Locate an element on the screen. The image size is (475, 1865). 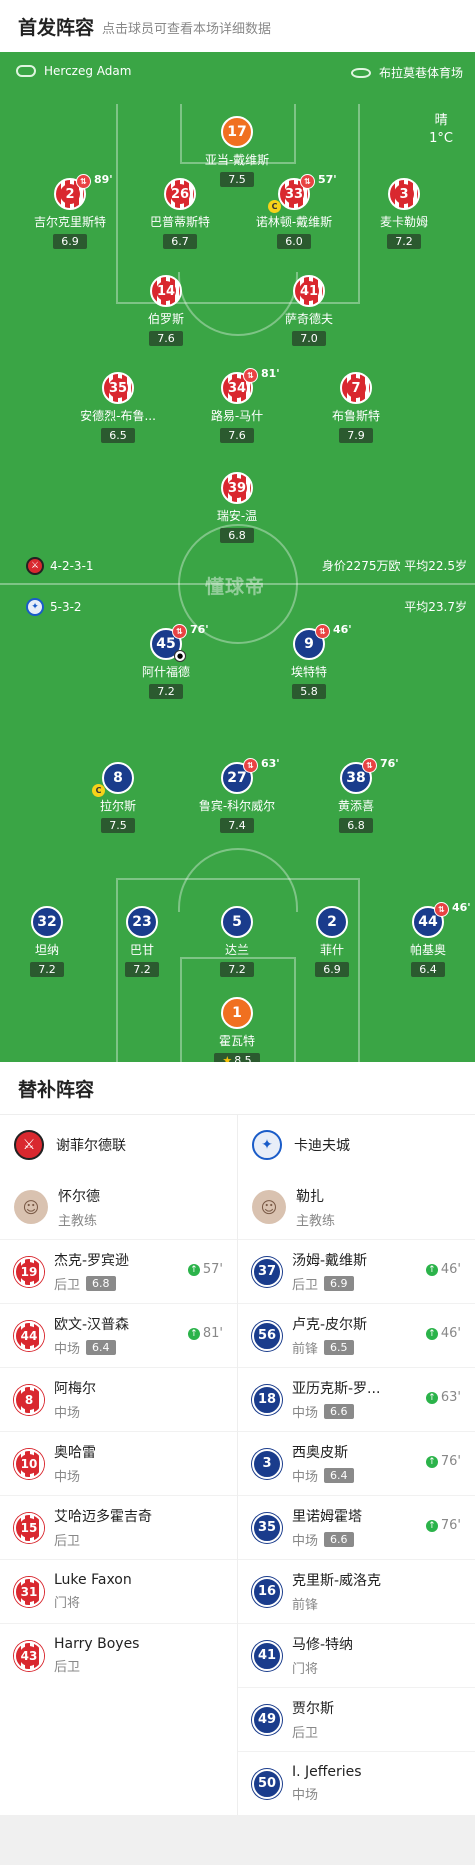
referee-name: Herczeg Adam is located at coordinates (88, 71).